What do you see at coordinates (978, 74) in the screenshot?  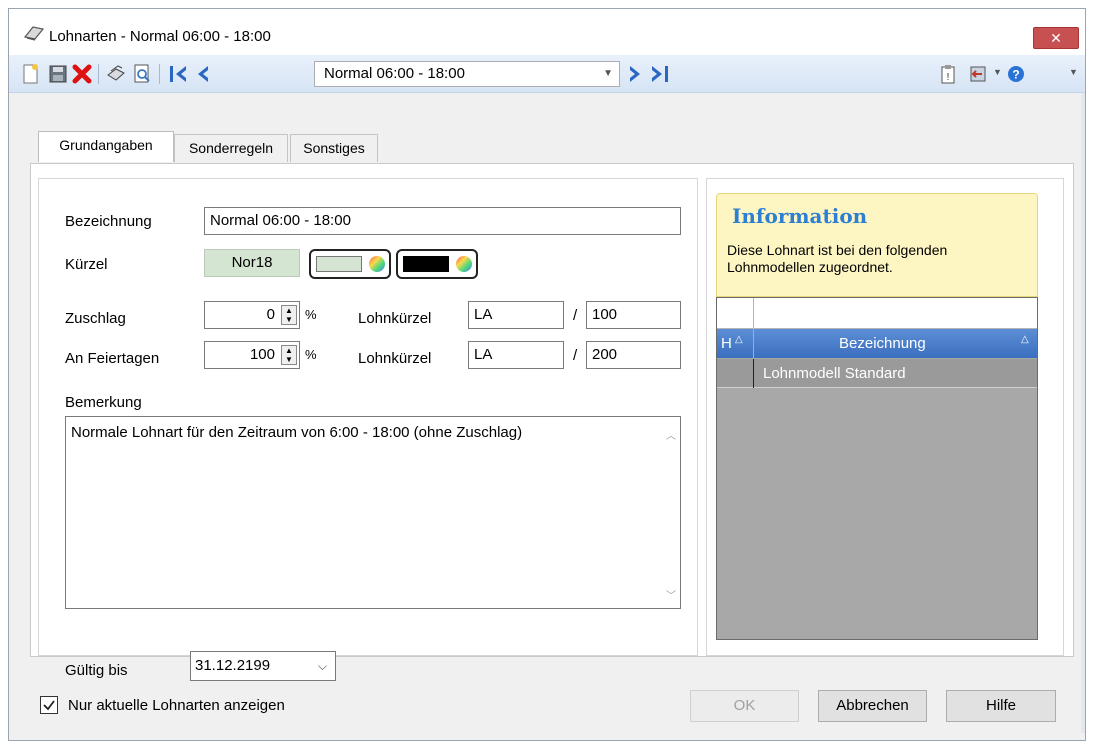 I see `exit-icon` at bounding box center [978, 74].